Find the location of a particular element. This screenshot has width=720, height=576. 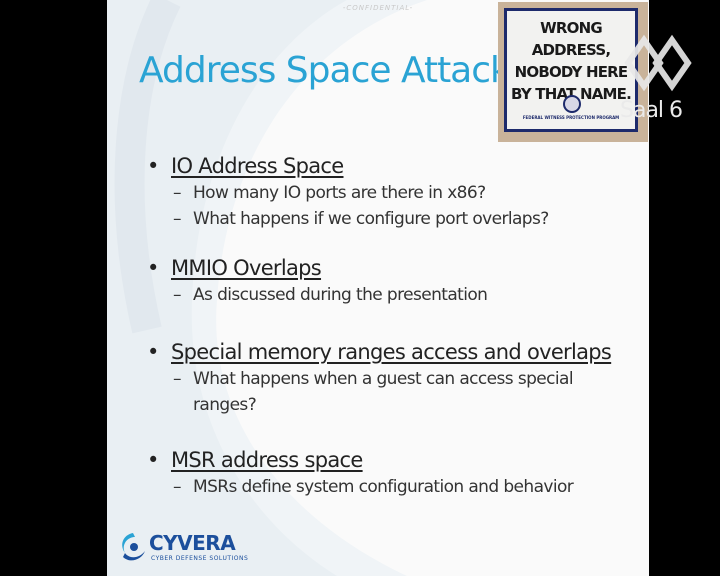

bullet-text: MMIO Overlaps is located at coordinates (246, 268).